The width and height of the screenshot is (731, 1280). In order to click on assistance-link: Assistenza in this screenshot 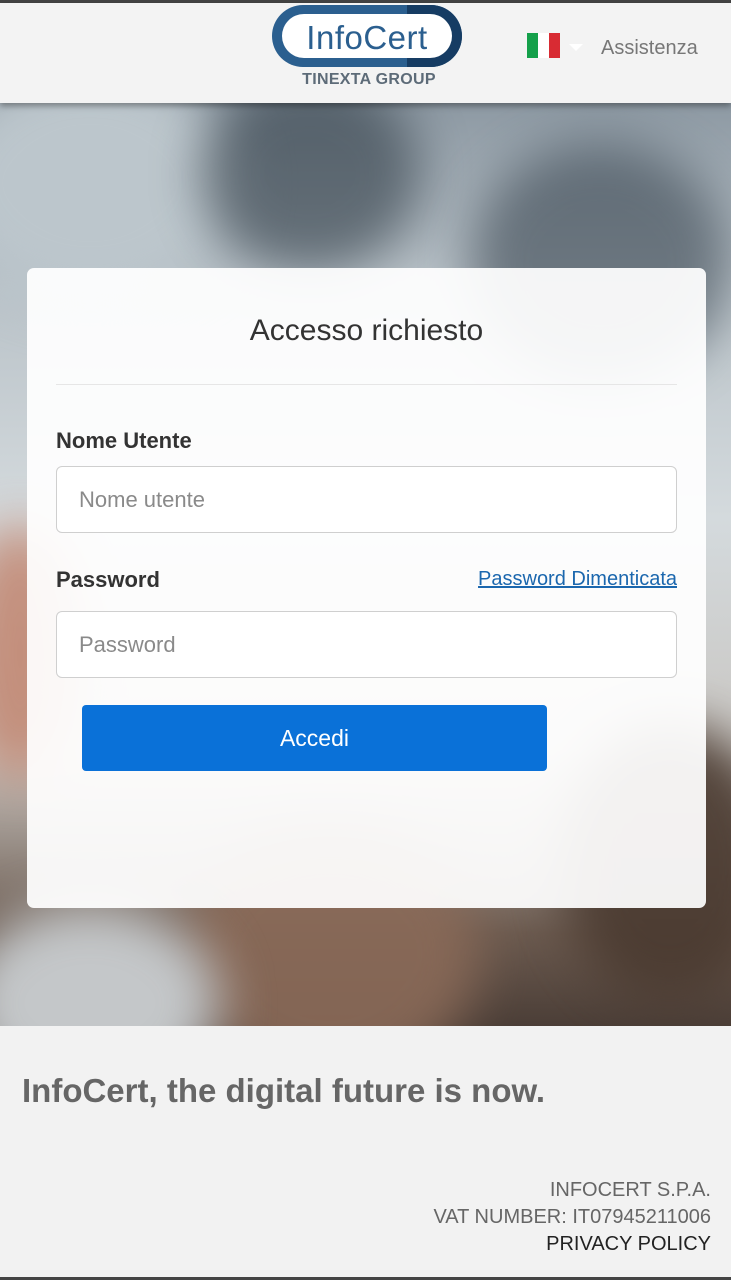, I will do `click(649, 48)`.